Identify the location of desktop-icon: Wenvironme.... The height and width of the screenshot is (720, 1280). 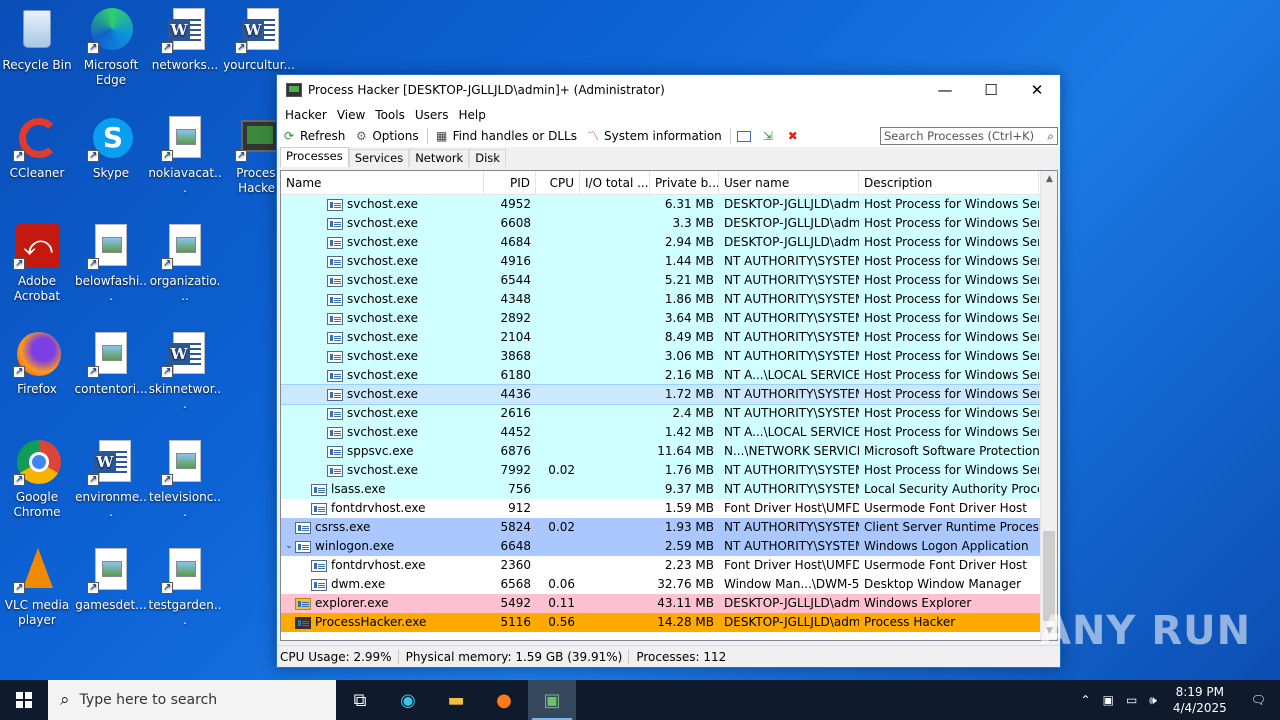
(111, 479).